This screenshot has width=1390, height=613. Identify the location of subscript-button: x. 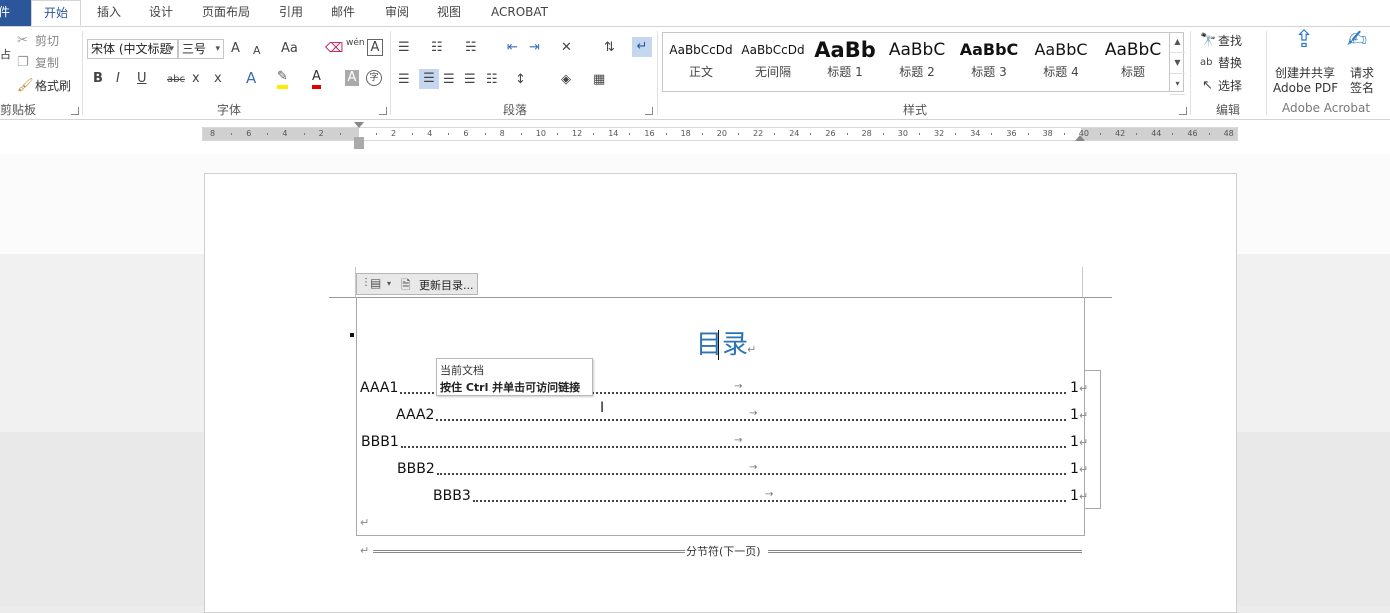
(196, 79).